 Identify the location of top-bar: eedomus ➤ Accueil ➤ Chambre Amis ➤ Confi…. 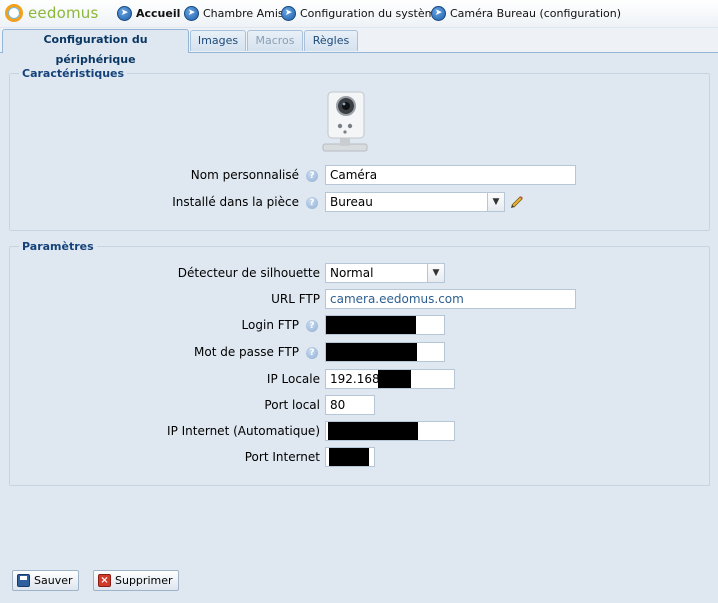
(359, 13).